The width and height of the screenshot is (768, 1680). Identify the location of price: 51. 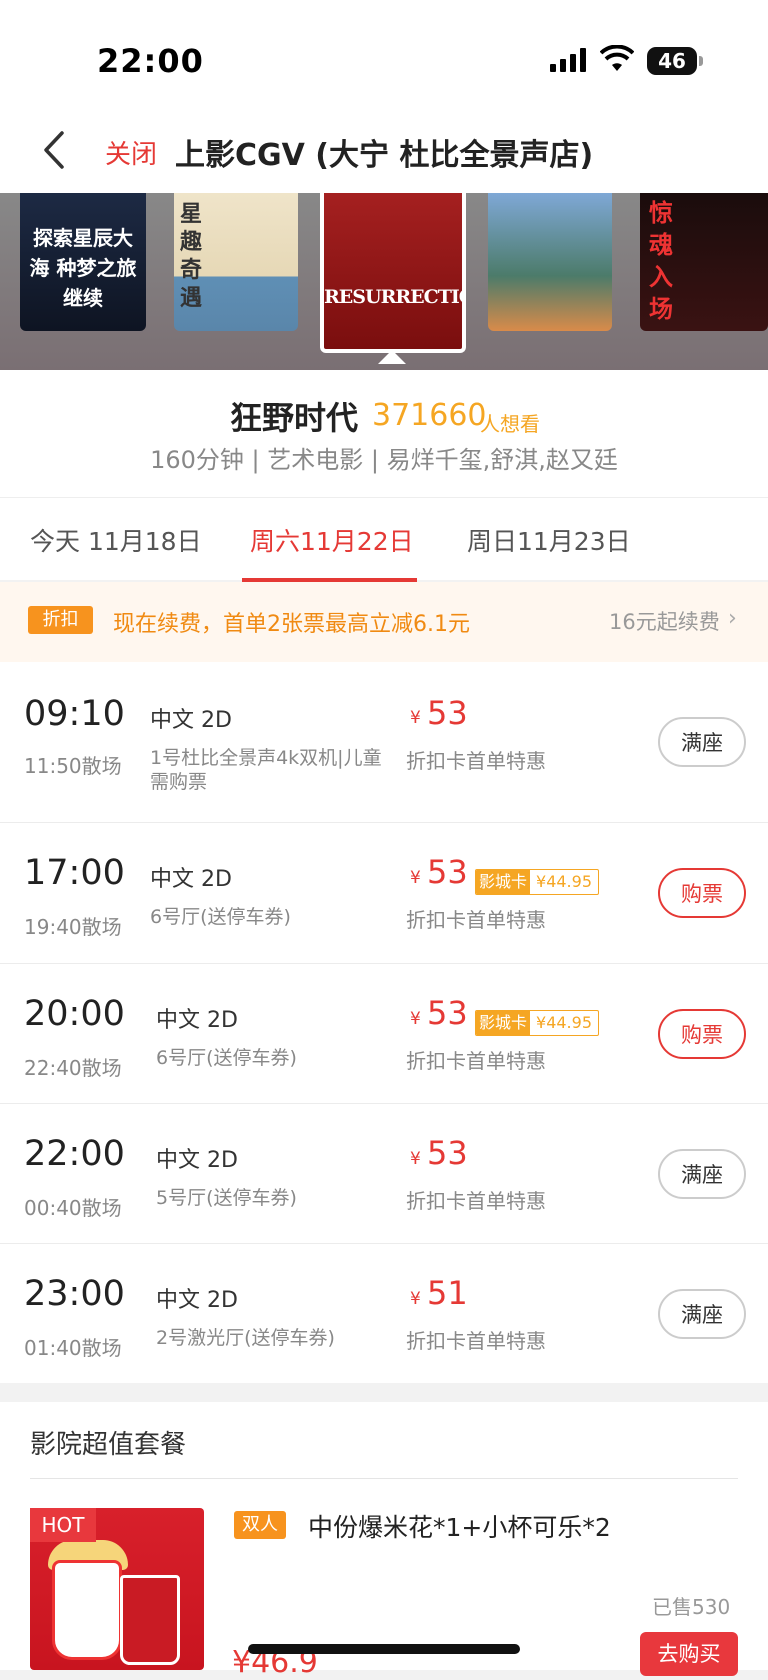
(447, 1293).